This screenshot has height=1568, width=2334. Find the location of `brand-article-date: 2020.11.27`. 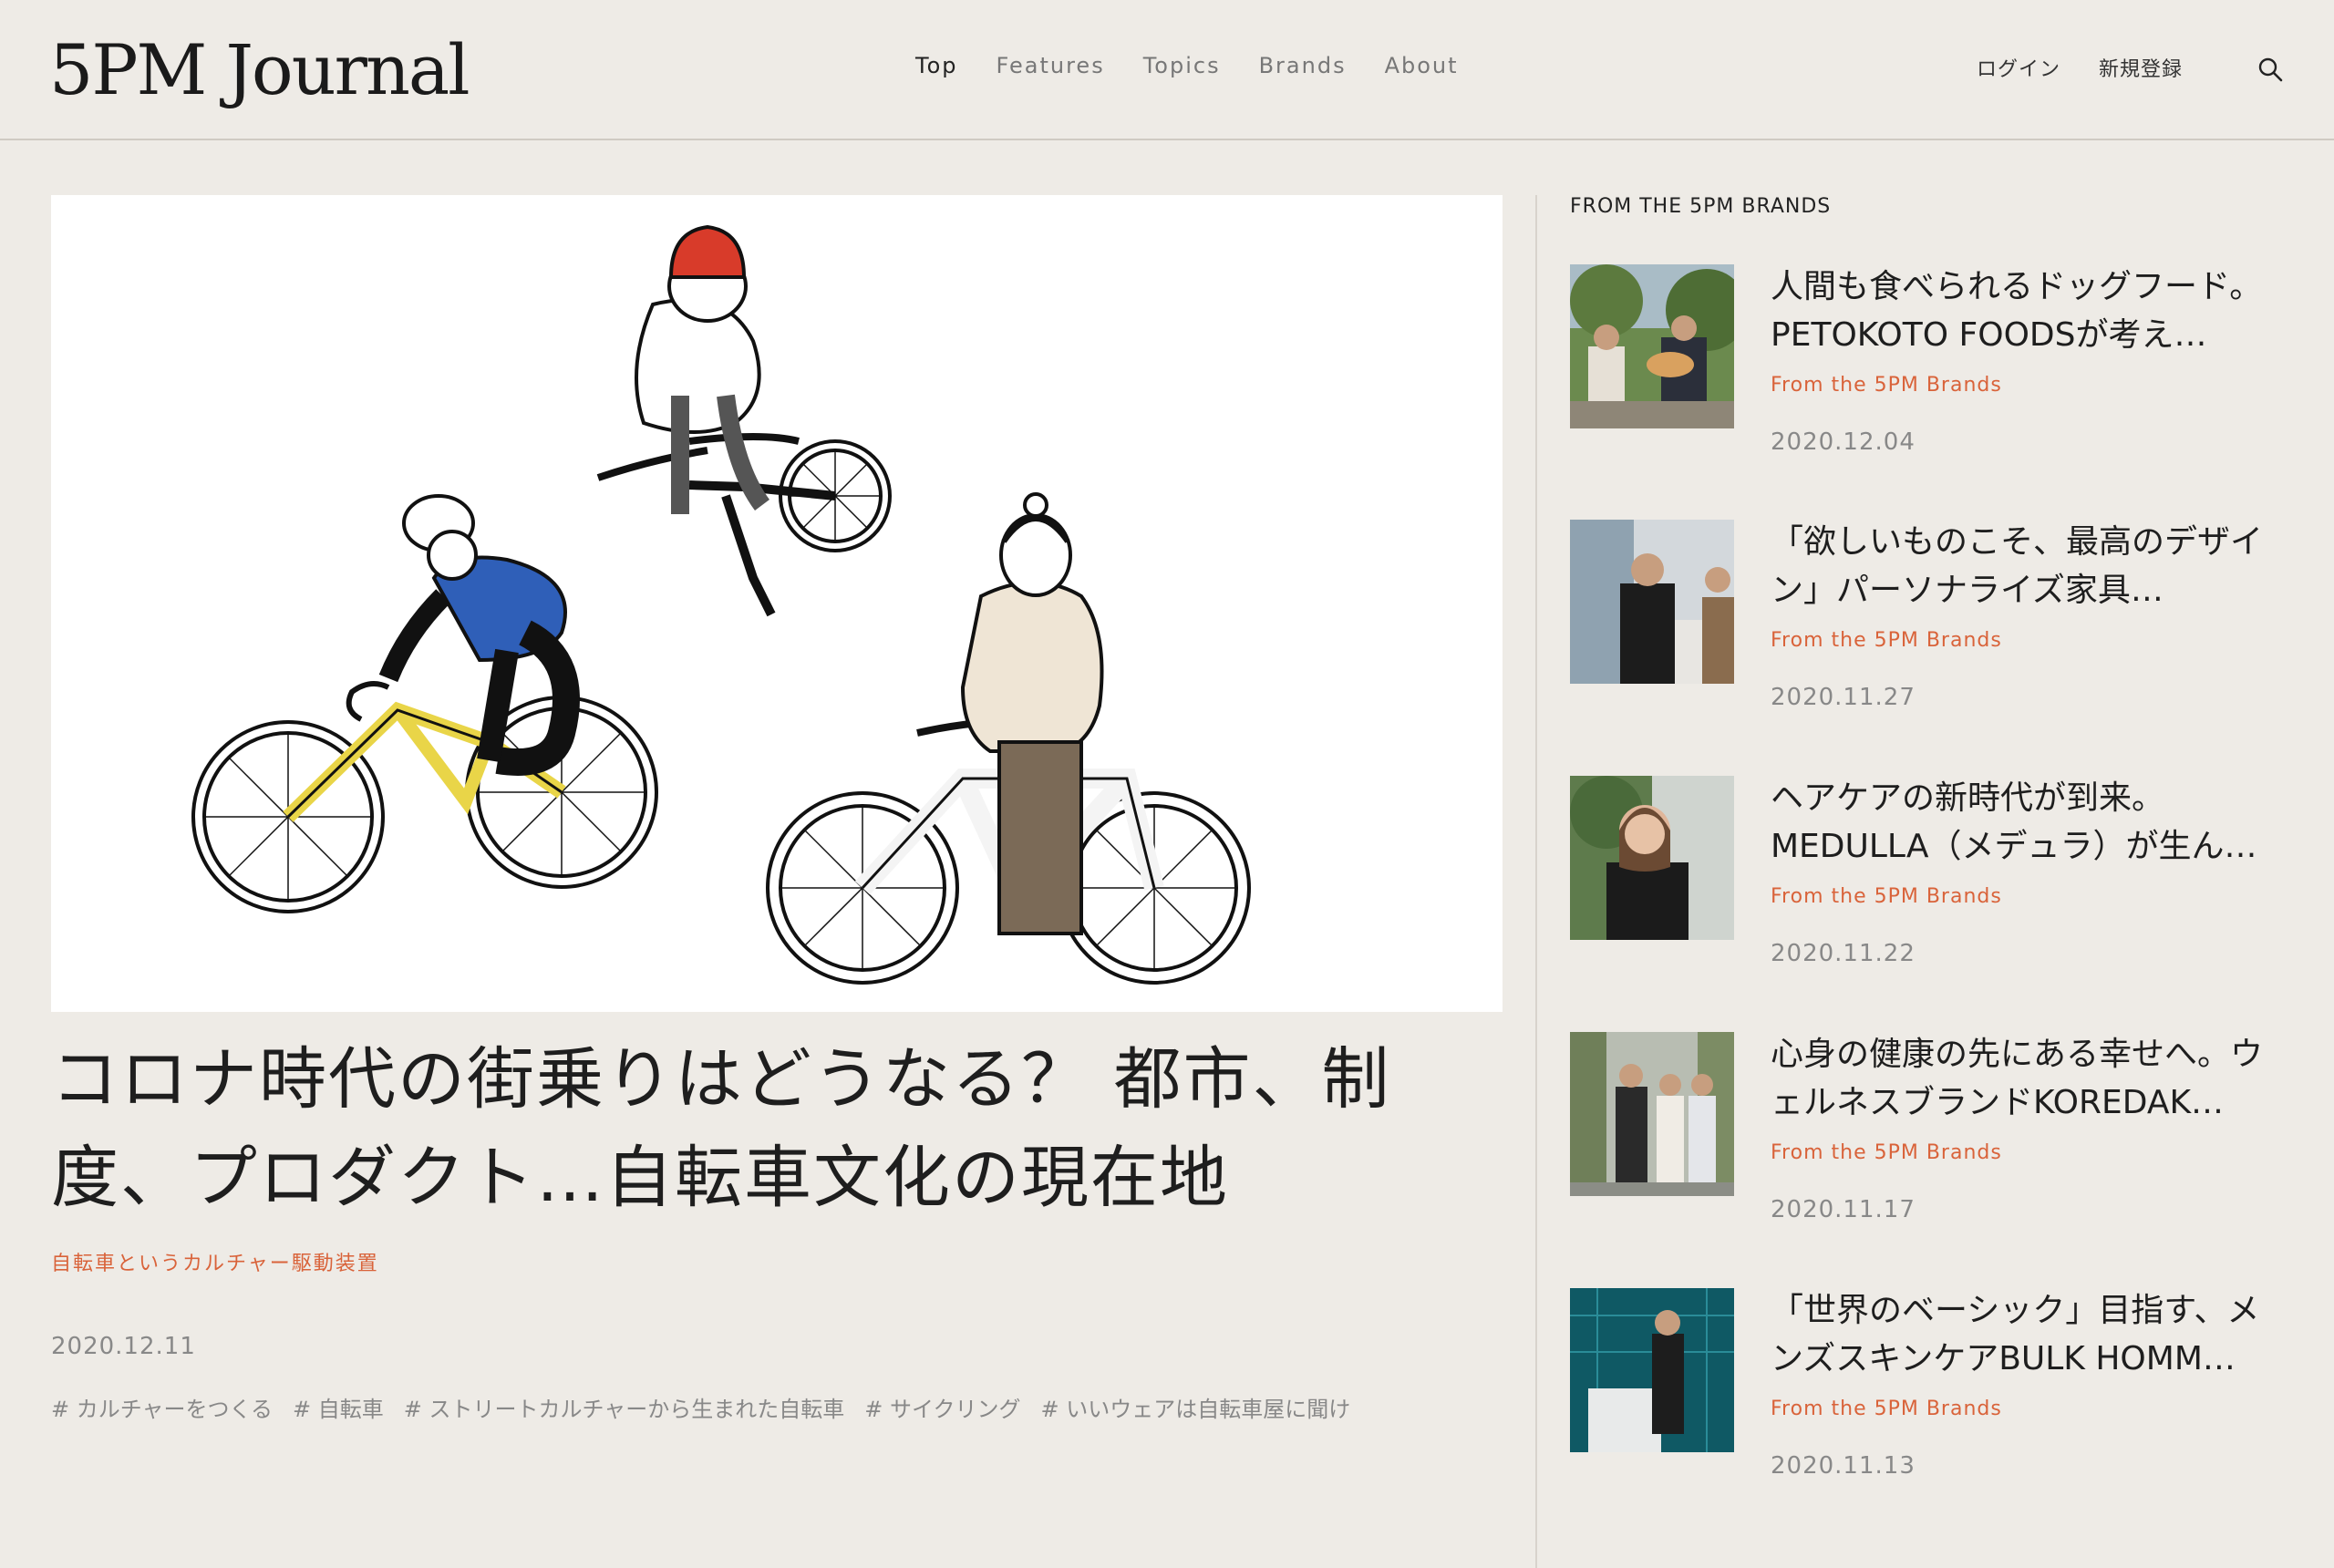

brand-article-date: 2020.11.27 is located at coordinates (1844, 697).